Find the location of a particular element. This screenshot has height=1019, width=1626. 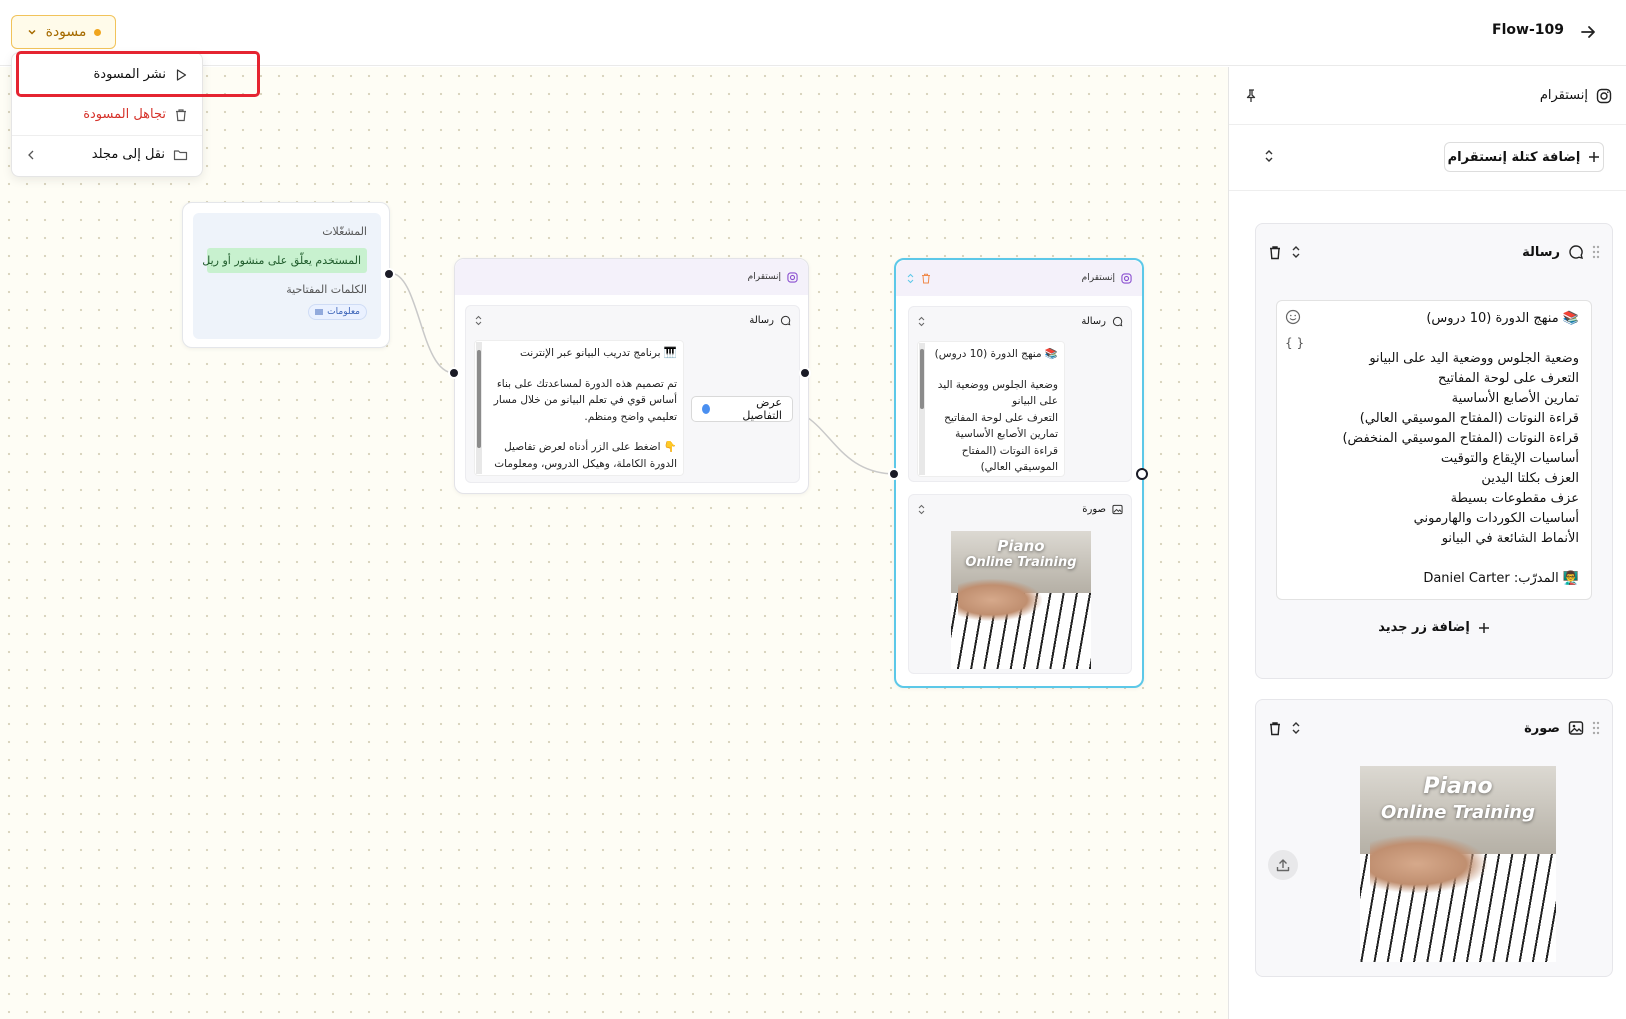

image-block: صورة Piano Online Training is located at coordinates (1434, 838).